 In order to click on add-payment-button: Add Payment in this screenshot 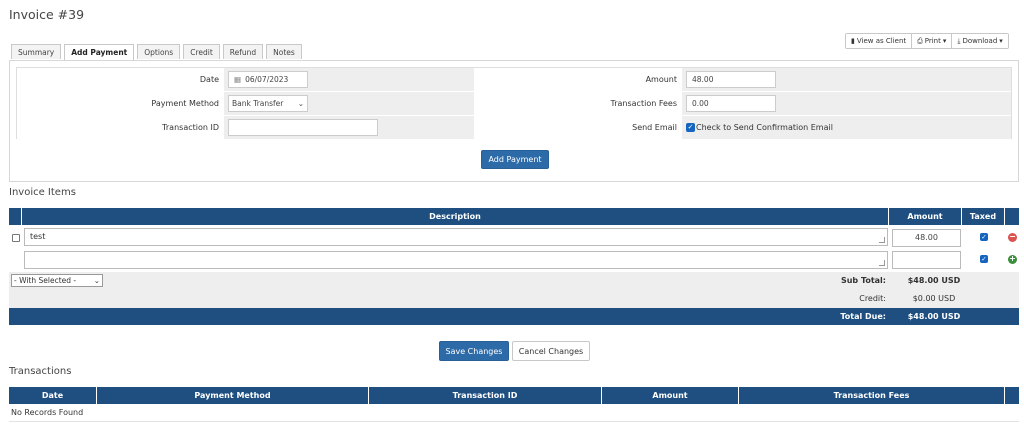, I will do `click(515, 159)`.